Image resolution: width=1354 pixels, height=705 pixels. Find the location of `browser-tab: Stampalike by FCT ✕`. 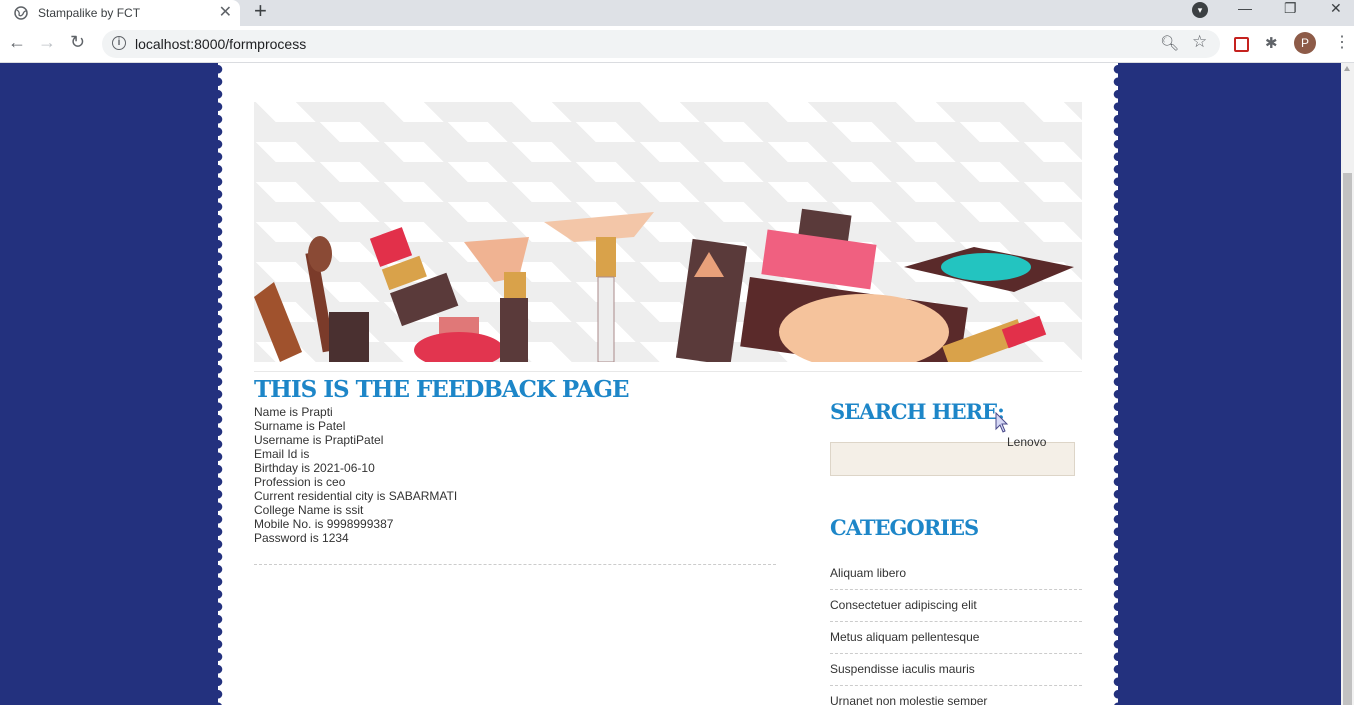

browser-tab: Stampalike by FCT ✕ is located at coordinates (120, 13).